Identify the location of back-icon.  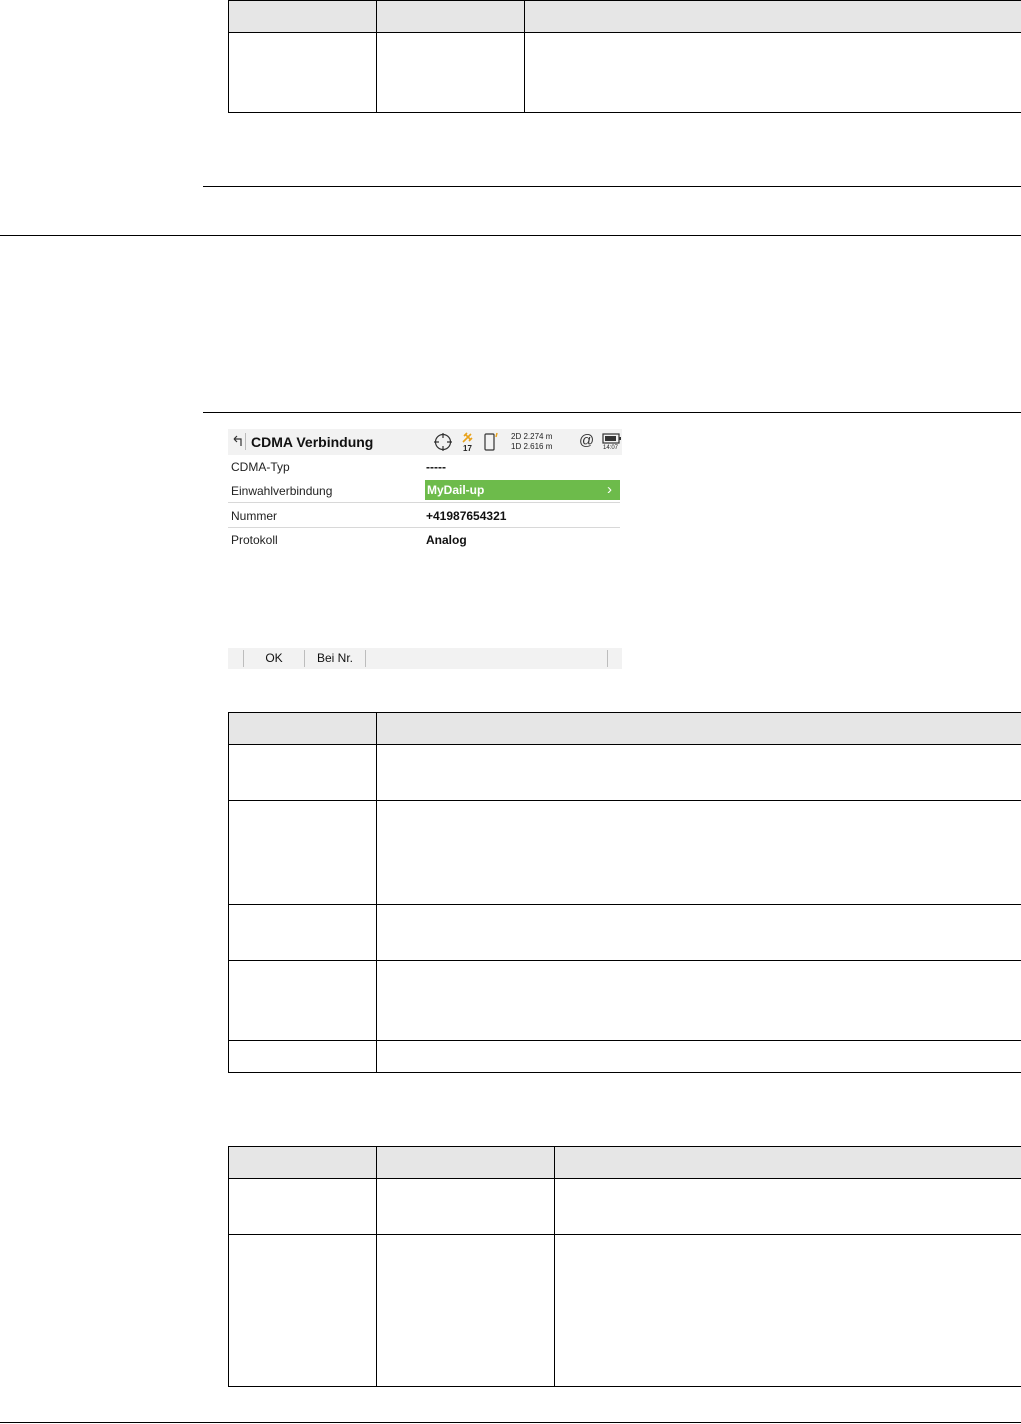
(238, 441).